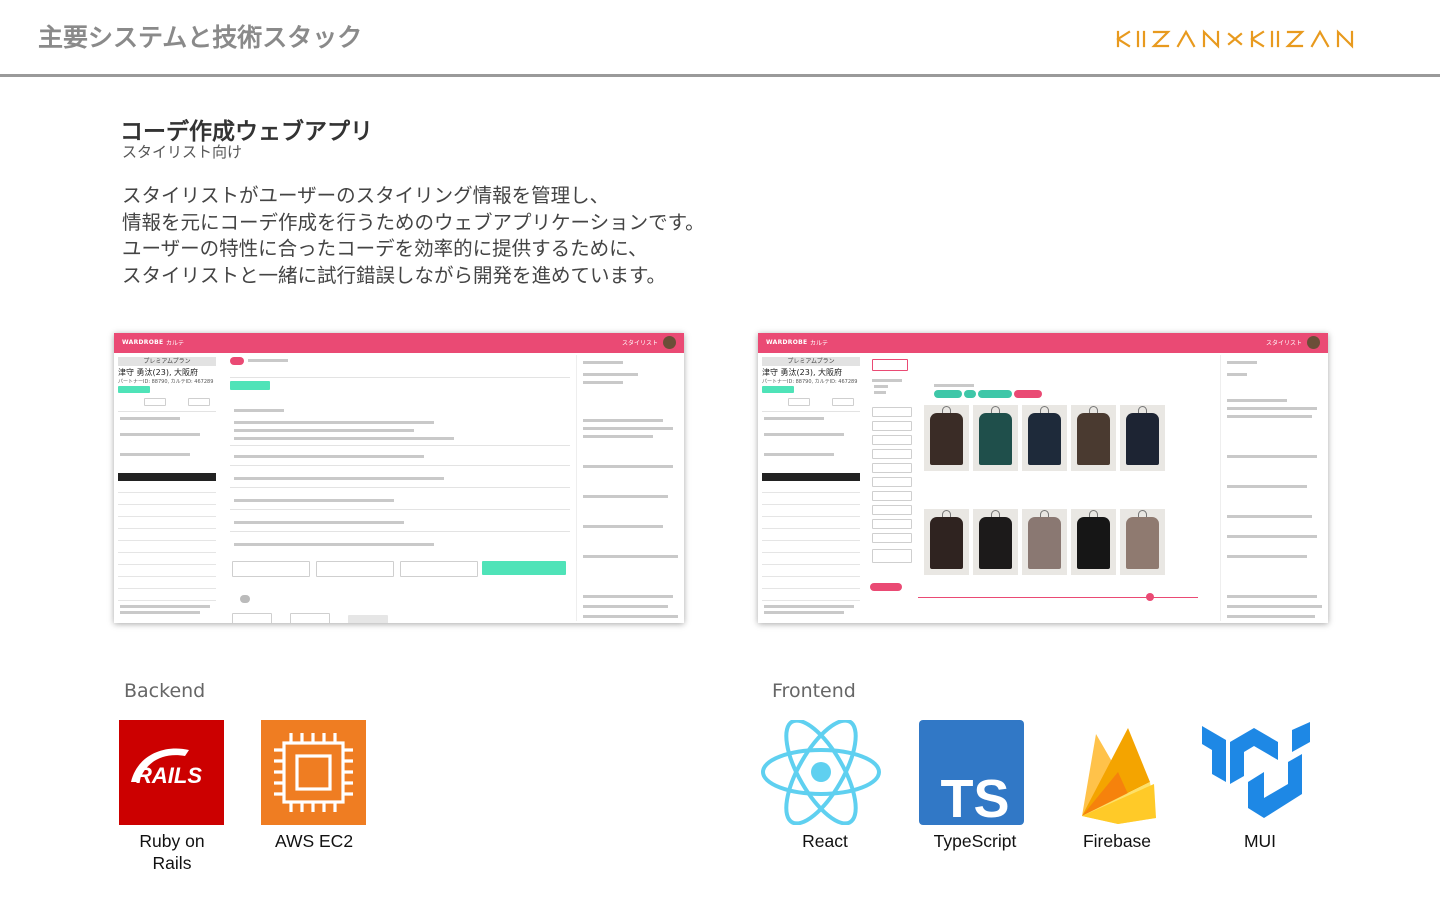 The height and width of the screenshot is (900, 1440). Describe the element at coordinates (825, 841) in the screenshot. I see `react-label: React` at that location.